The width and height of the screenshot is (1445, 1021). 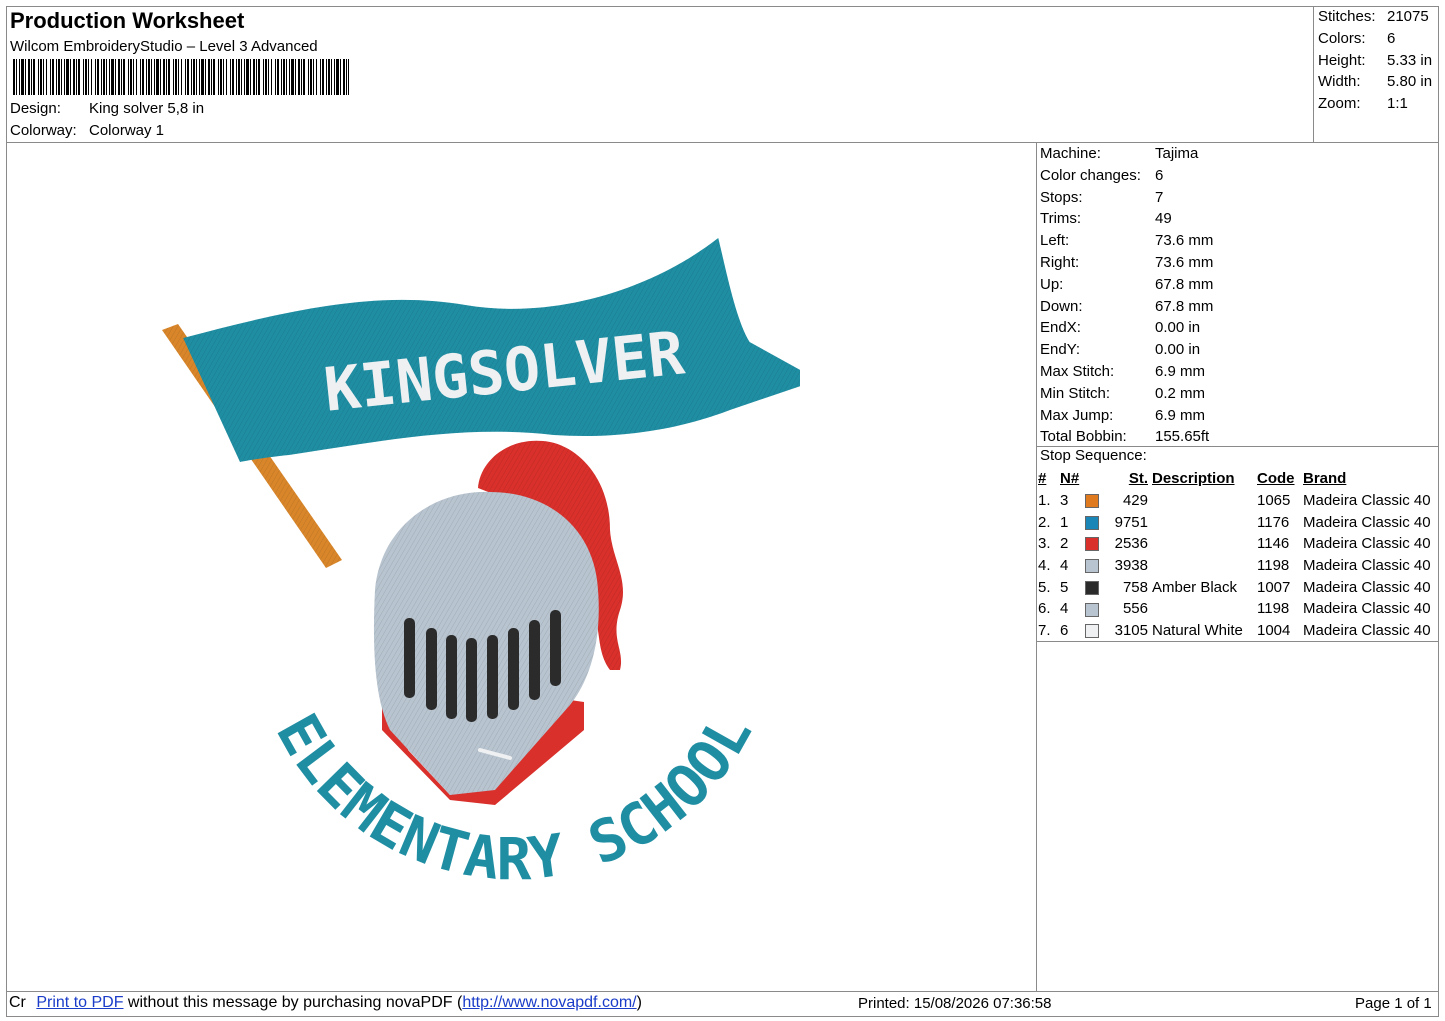 What do you see at coordinates (1339, 104) in the screenshot?
I see `summary-label: Zoom:` at bounding box center [1339, 104].